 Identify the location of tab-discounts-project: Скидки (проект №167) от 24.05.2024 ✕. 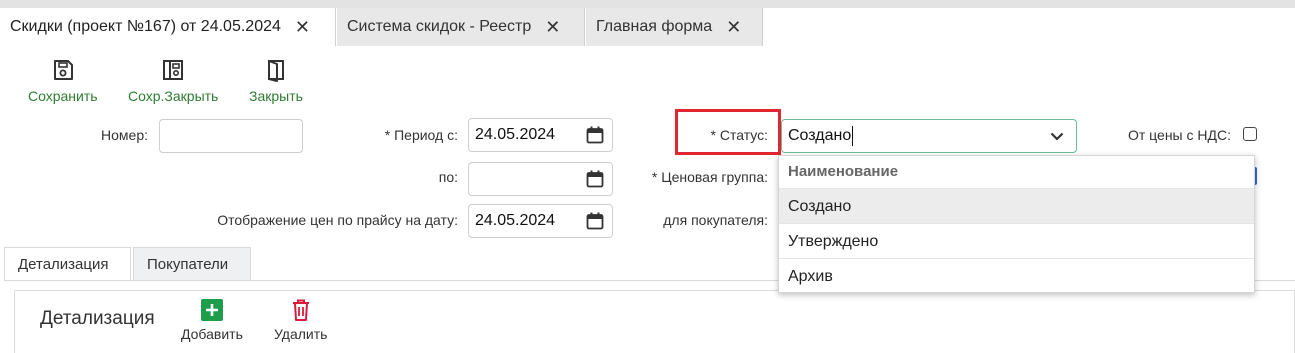
(168, 27).